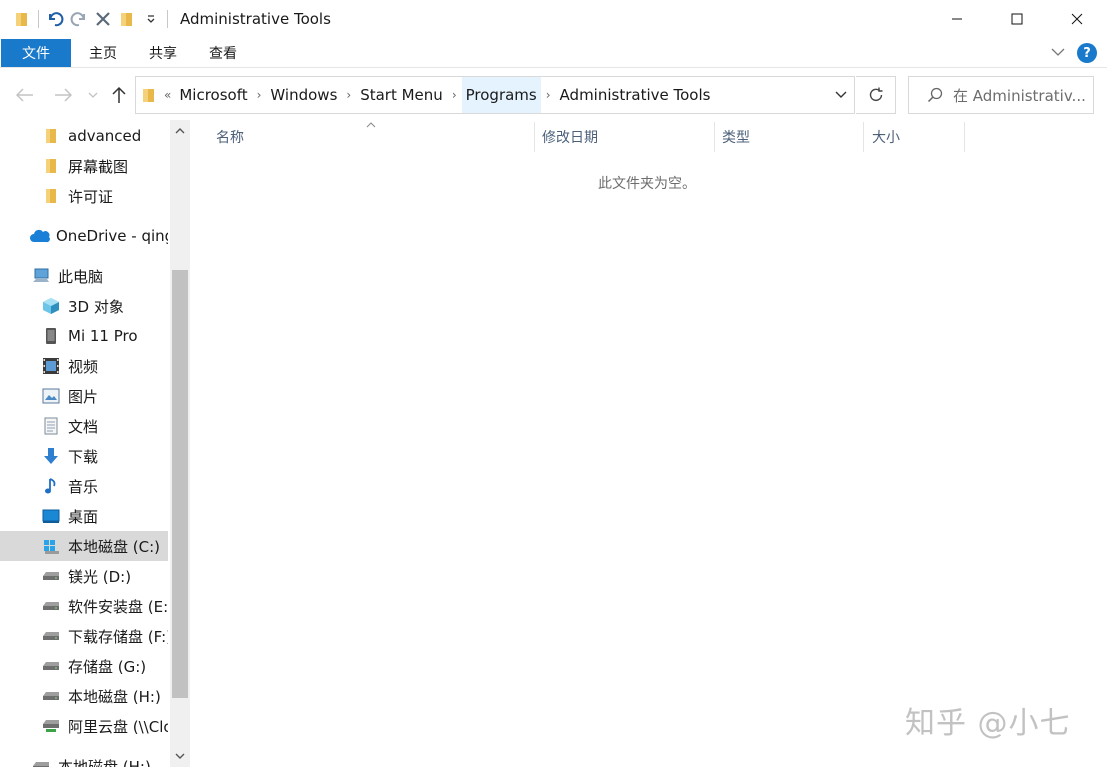 Image resolution: width=1107 pixels, height=767 pixels. Describe the element at coordinates (736, 137) in the screenshot. I see `column-header-type: 类型` at that location.